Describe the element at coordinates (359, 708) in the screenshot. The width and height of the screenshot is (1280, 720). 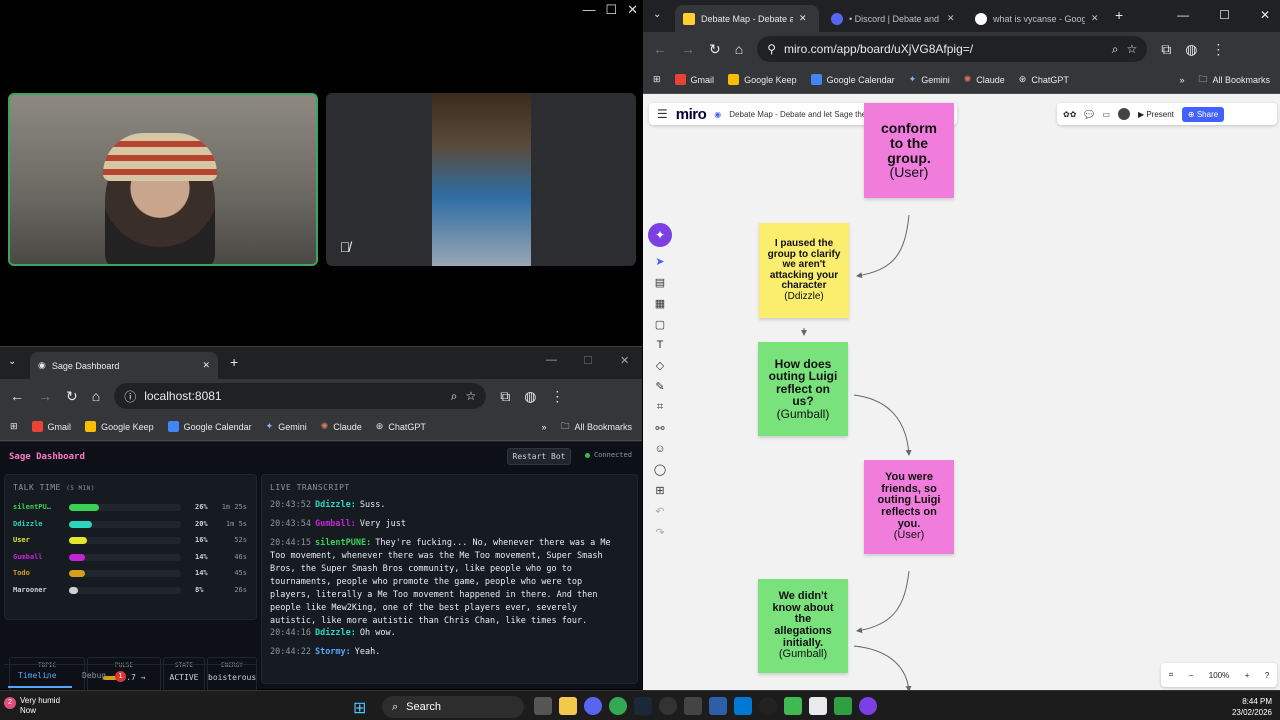
I see `start-icon: ⊞` at that location.